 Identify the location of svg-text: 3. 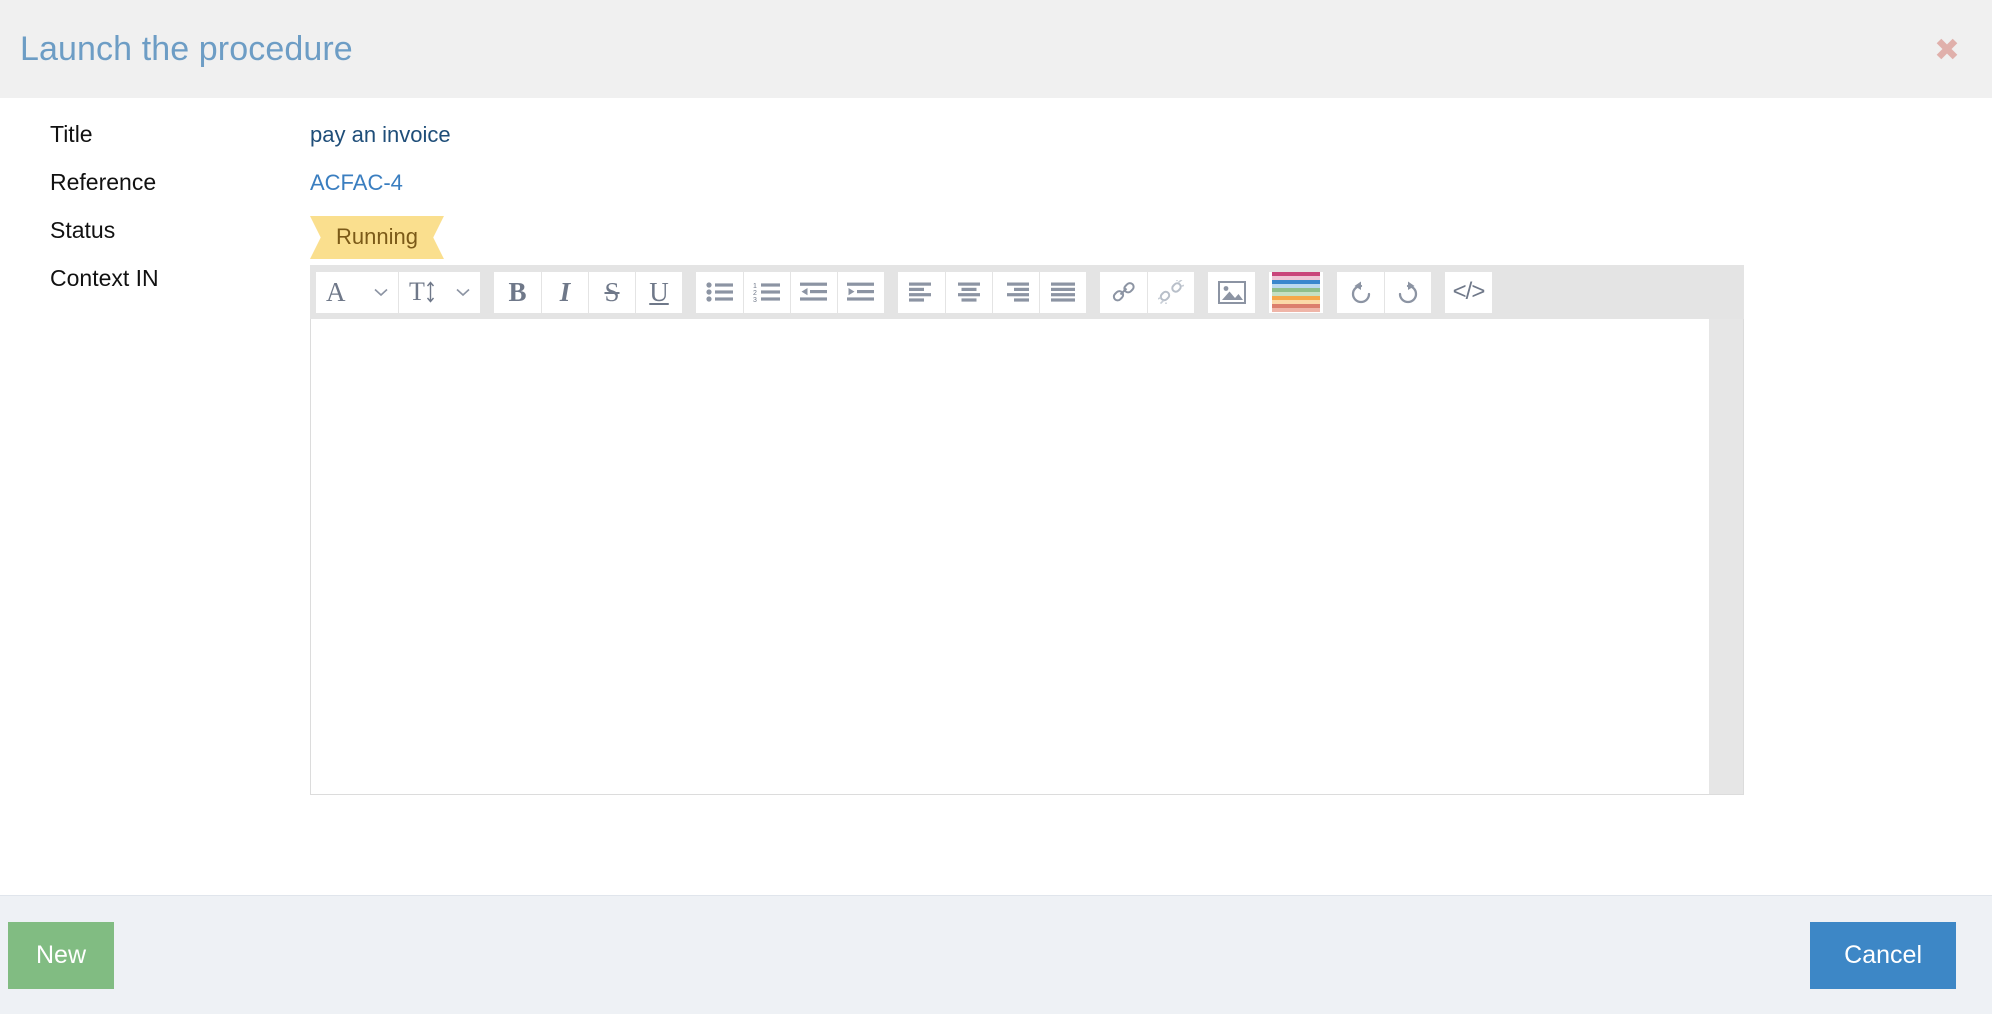
(755, 299).